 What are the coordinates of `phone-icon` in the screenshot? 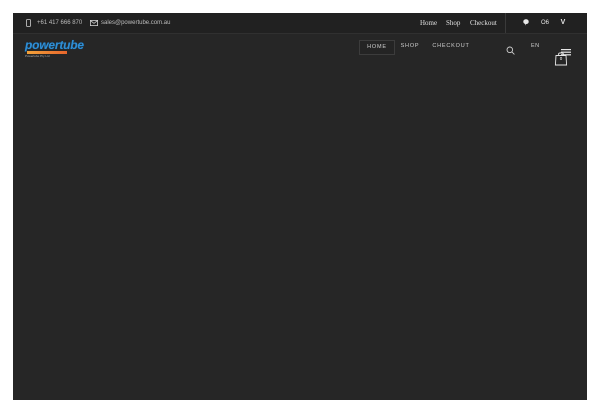 It's located at (28, 23).